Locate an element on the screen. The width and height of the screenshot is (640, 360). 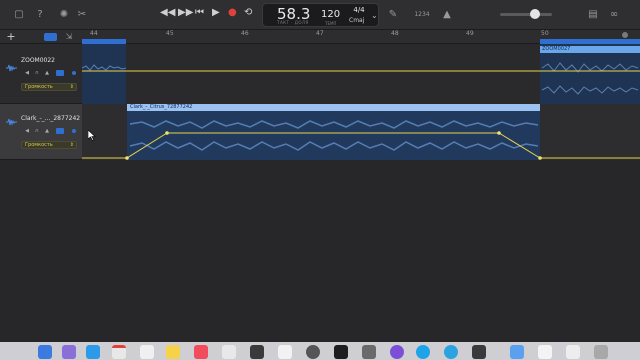
lcd-display: 58.3 ТАКТ · ДОЛЯ 120 ТЕМП 4/4 Cmaj ⌄ is located at coordinates (320, 15).